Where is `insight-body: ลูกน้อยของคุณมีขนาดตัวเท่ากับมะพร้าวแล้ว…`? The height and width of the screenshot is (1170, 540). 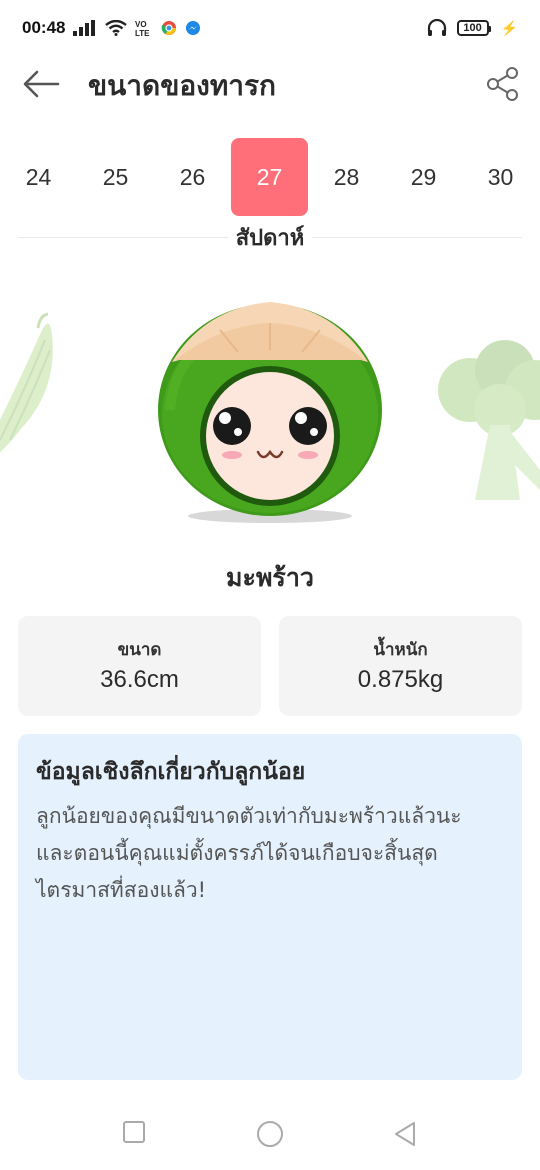 insight-body: ลูกน้อยของคุณมีขนาดตัวเท่ากับมะพร้าวแล้ว… is located at coordinates (249, 853).